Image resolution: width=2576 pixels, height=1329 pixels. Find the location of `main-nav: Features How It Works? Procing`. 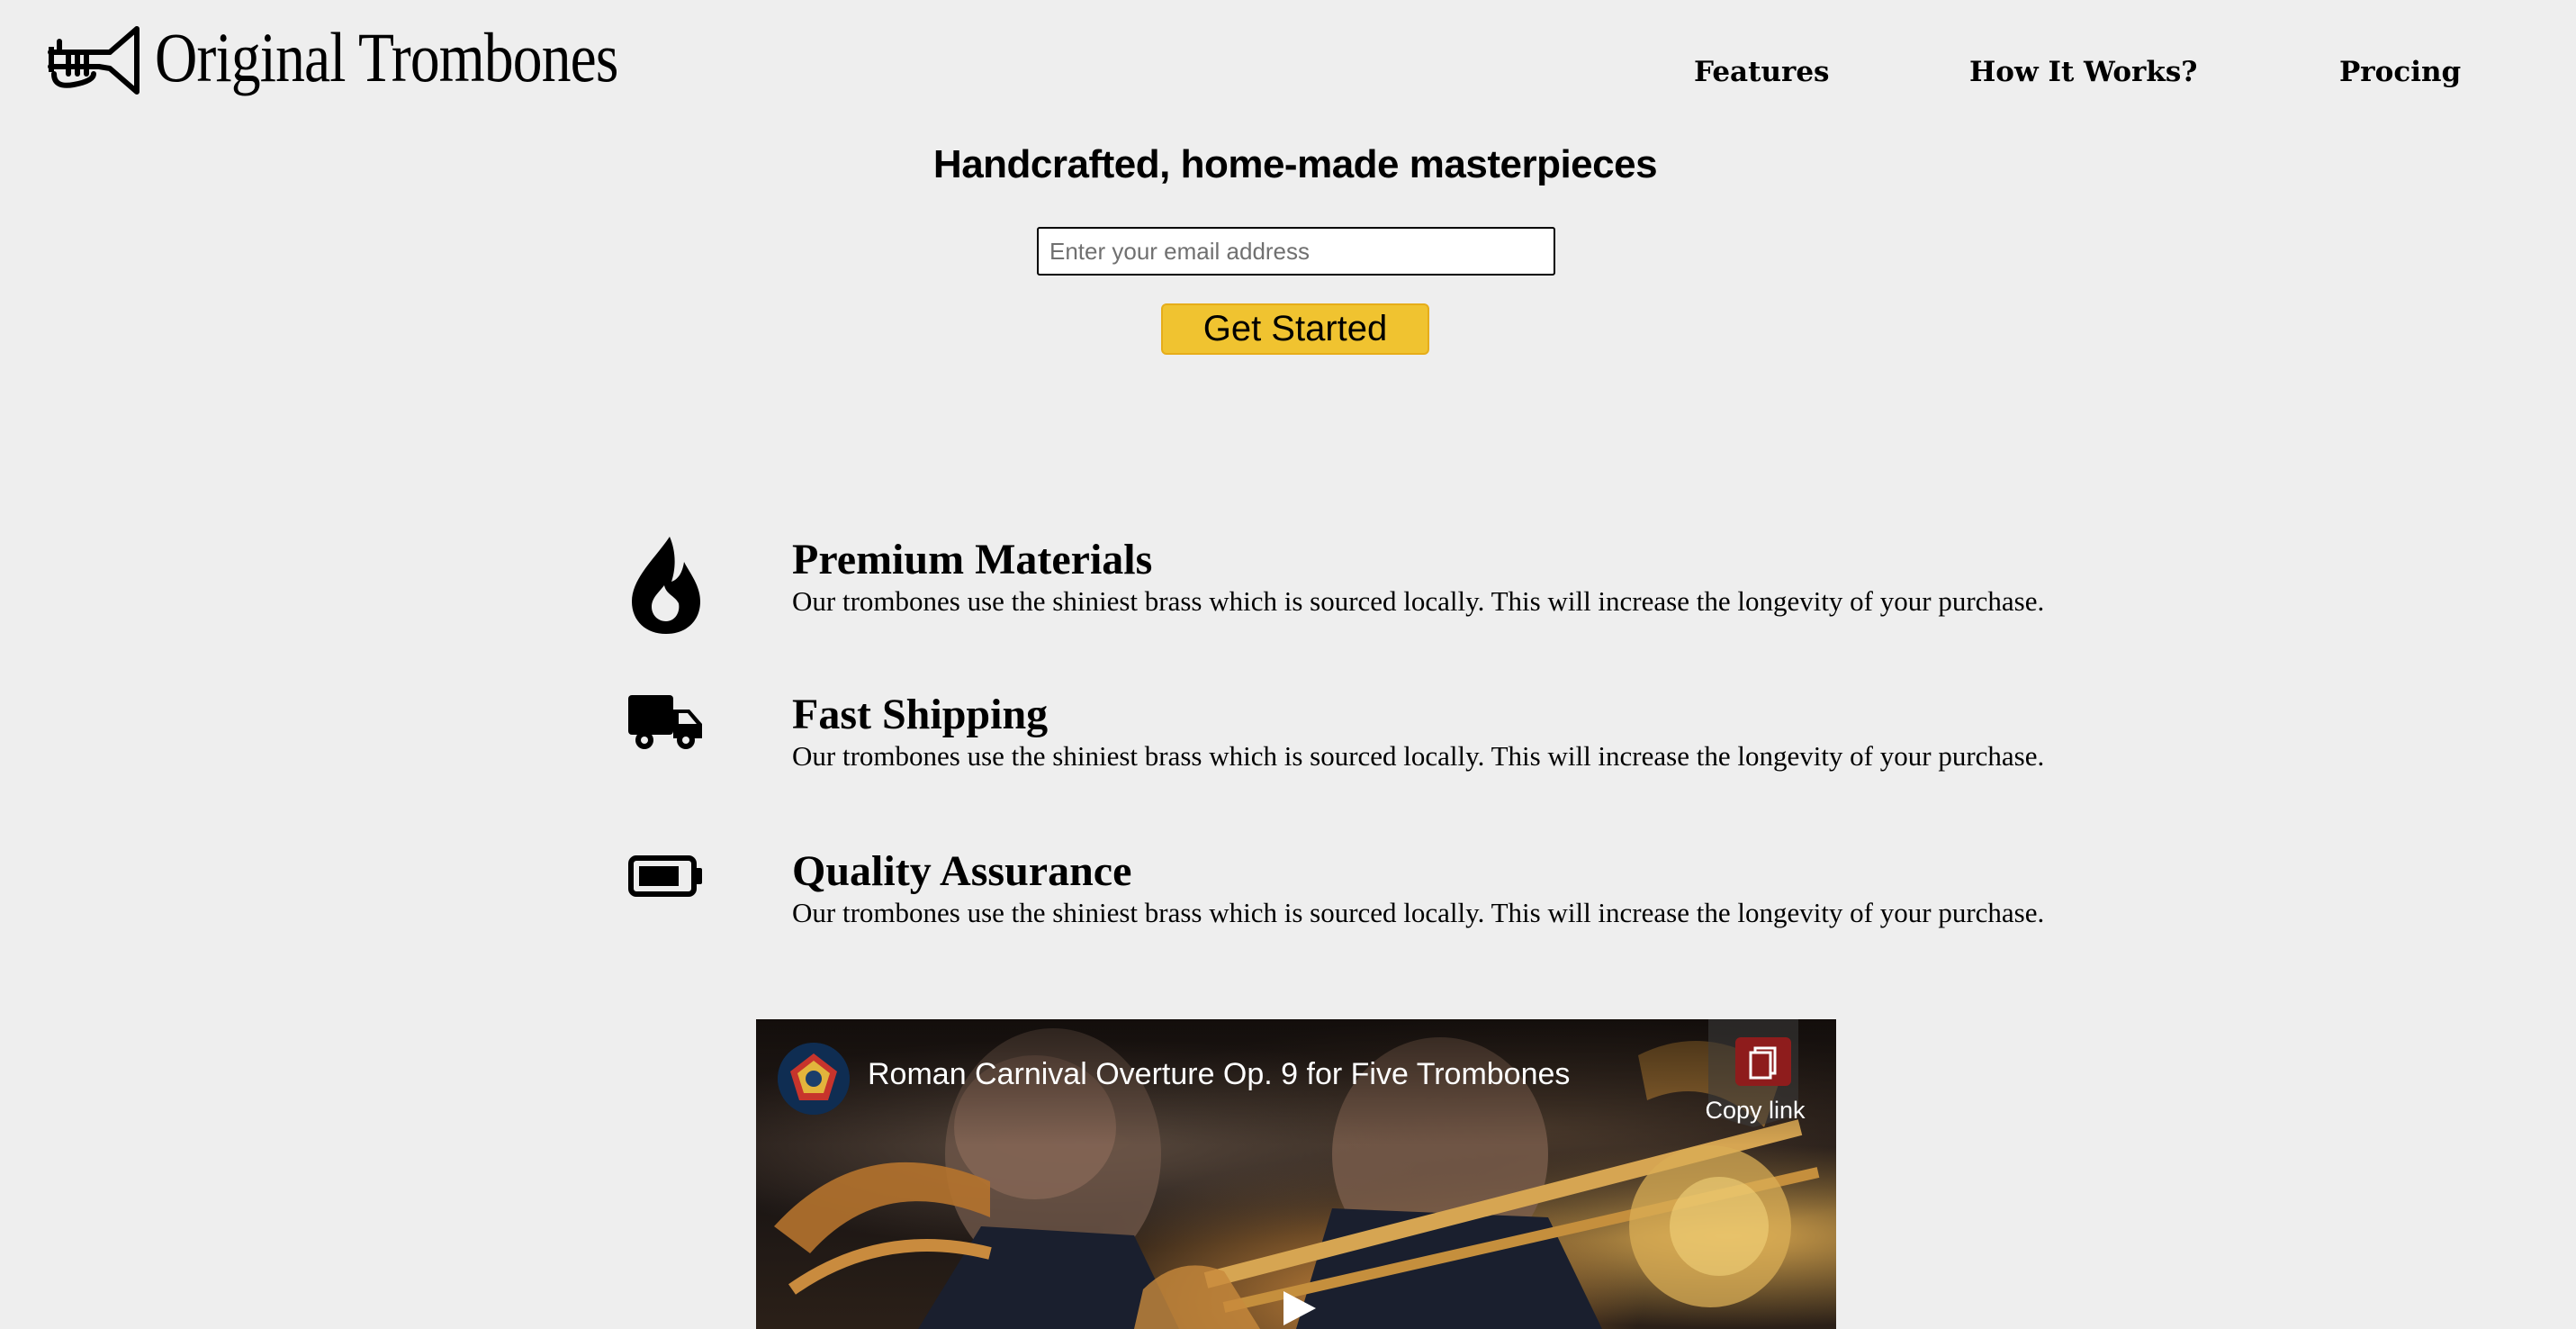

main-nav: Features How It Works? Procing is located at coordinates (1288, 78).